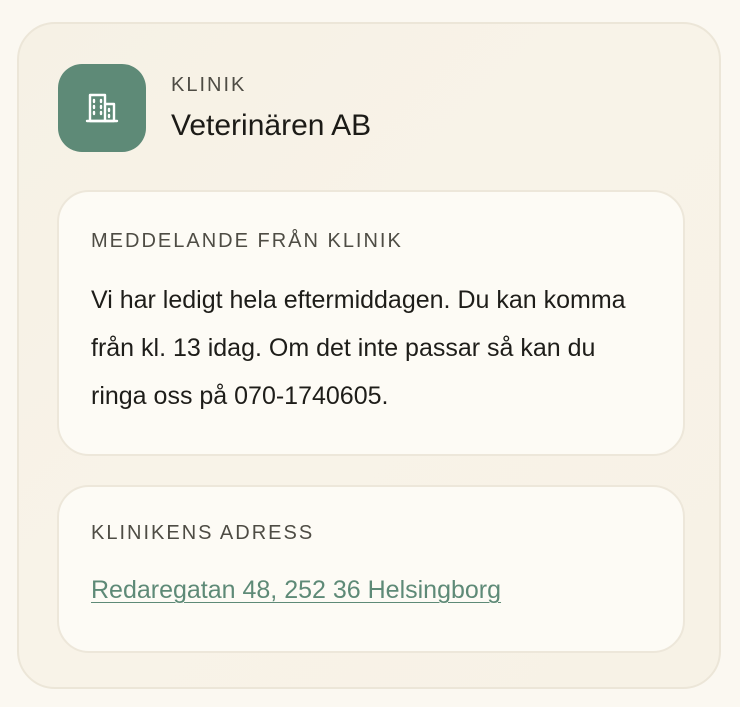 The width and height of the screenshot is (740, 707). Describe the element at coordinates (203, 533) in the screenshot. I see `address-label: KLINIKENS ADRESS` at that location.